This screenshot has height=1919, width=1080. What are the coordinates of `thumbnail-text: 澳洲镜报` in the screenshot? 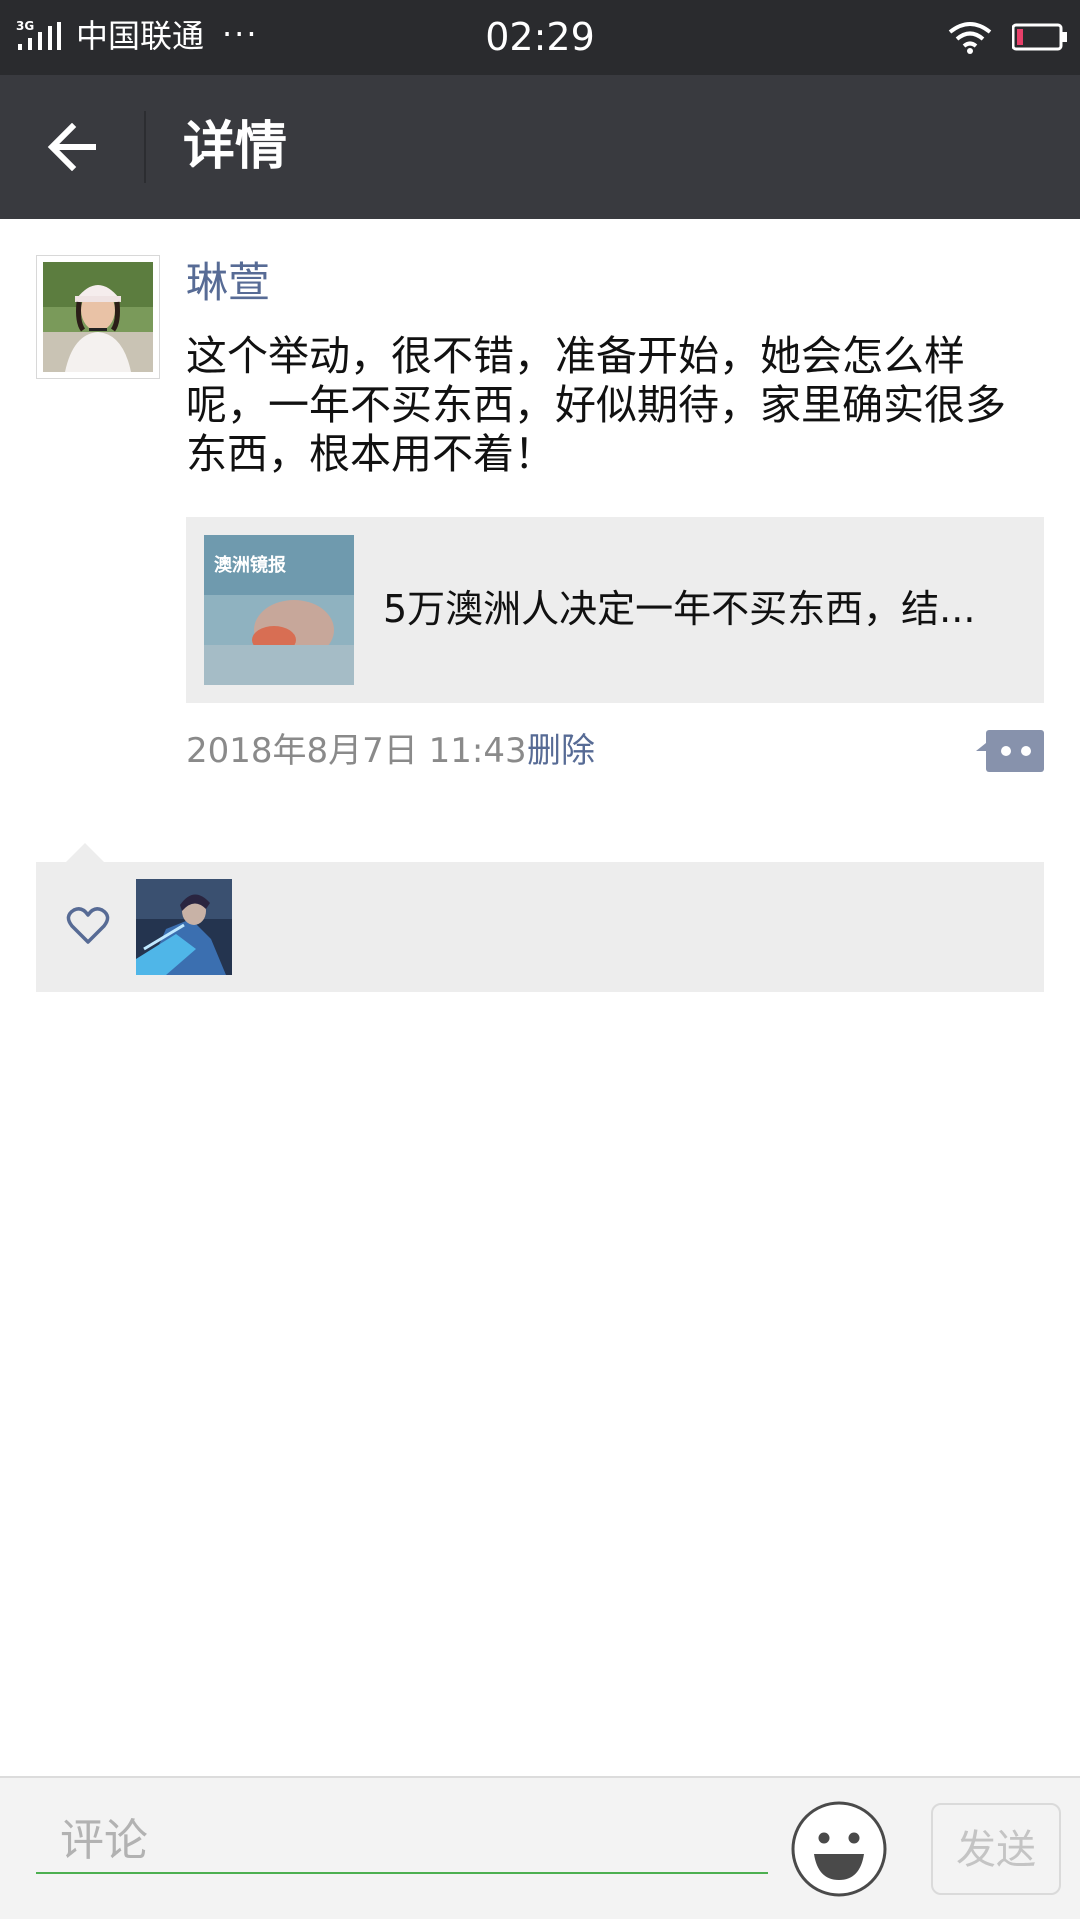 It's located at (250, 565).